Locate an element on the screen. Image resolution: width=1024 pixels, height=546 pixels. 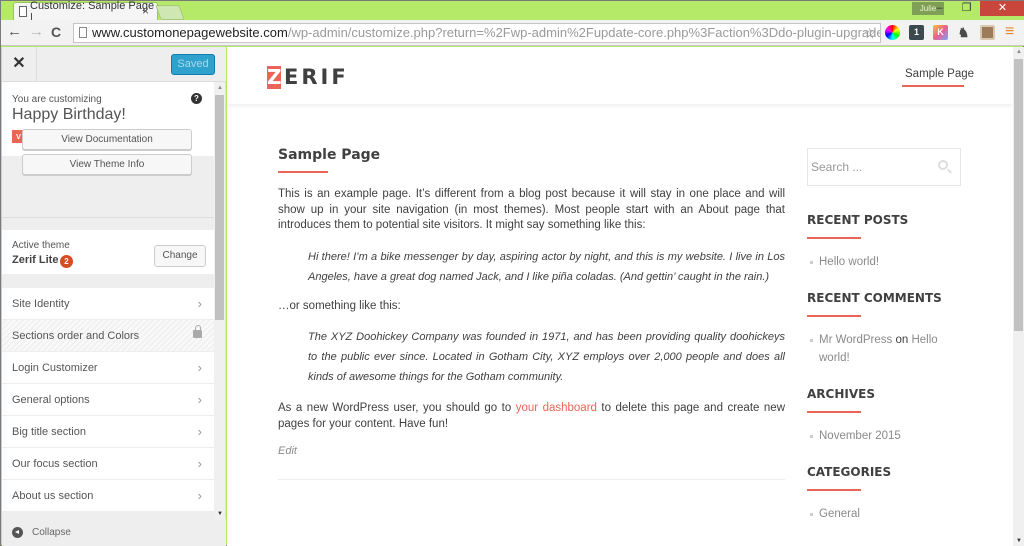
collapse-icon is located at coordinates (17, 532).